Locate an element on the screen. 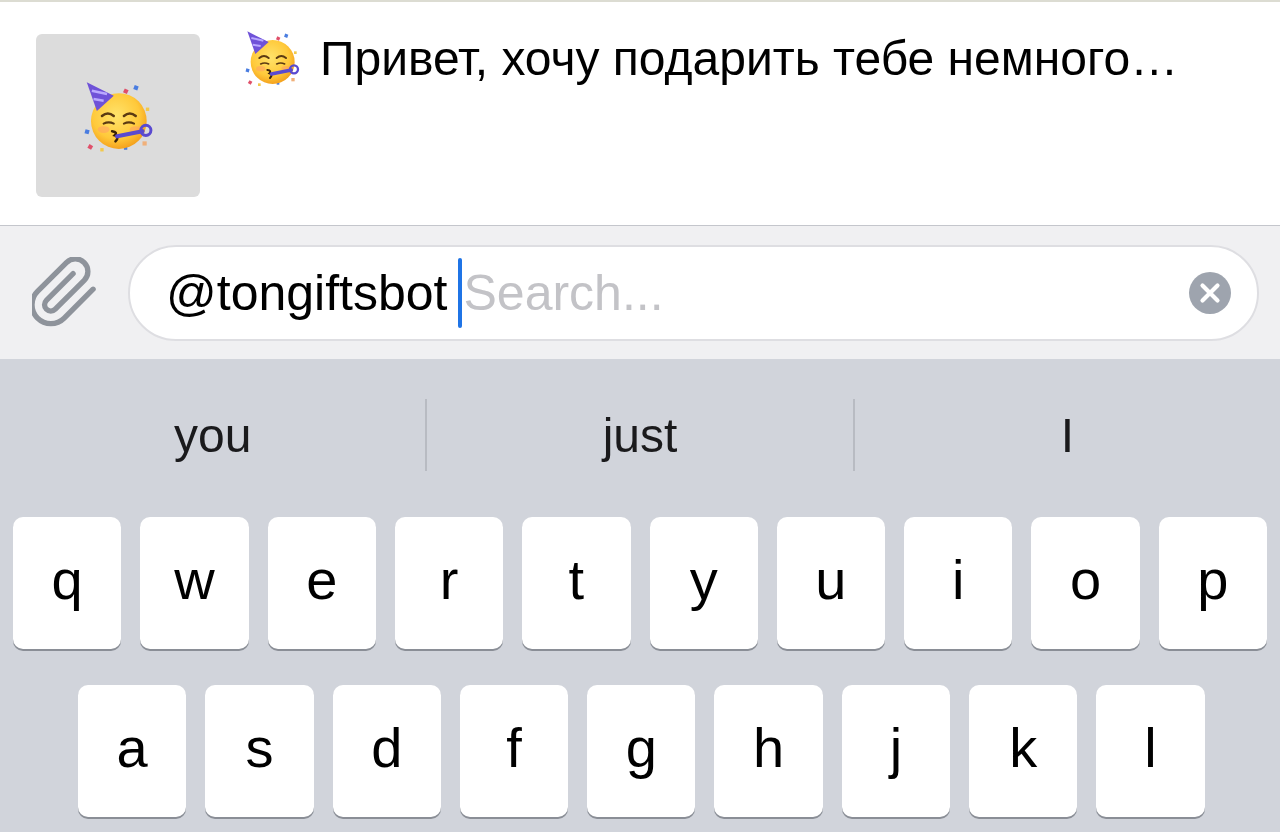 This screenshot has height=832, width=1280. keyboard-key: t is located at coordinates (576, 583).